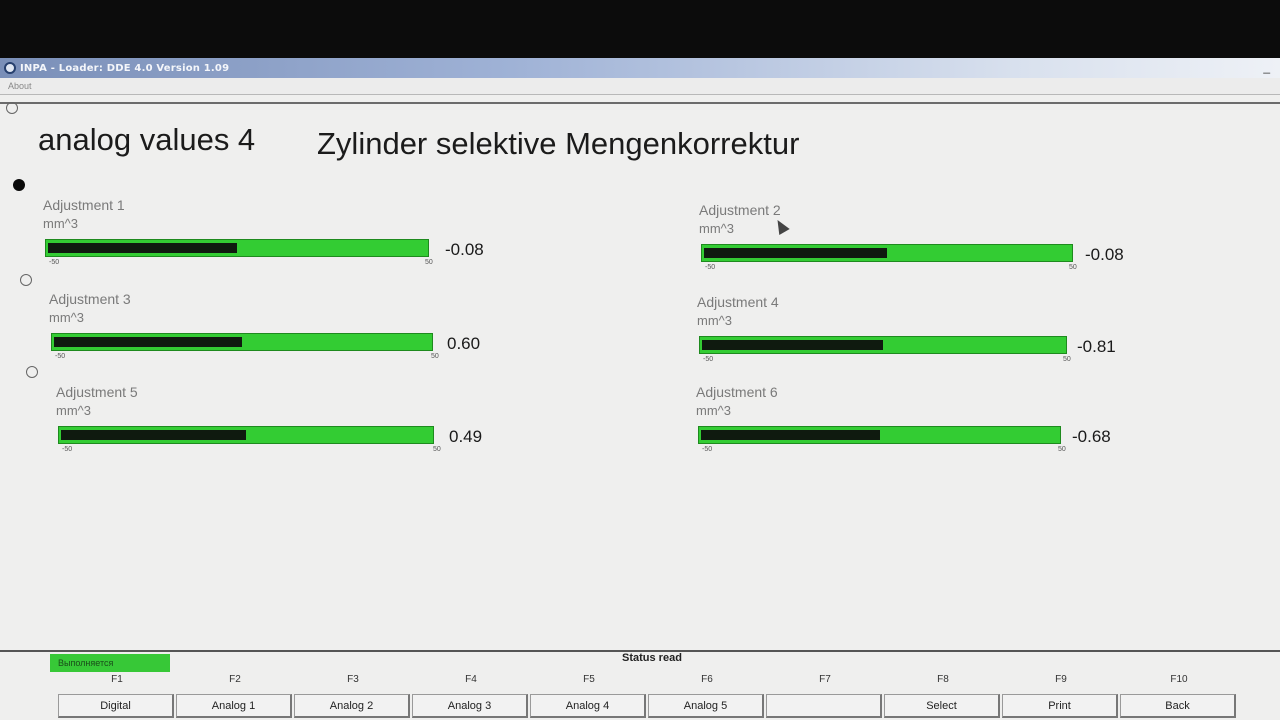  I want to click on fkey-f4: F4 Analog 3, so click(471, 695).